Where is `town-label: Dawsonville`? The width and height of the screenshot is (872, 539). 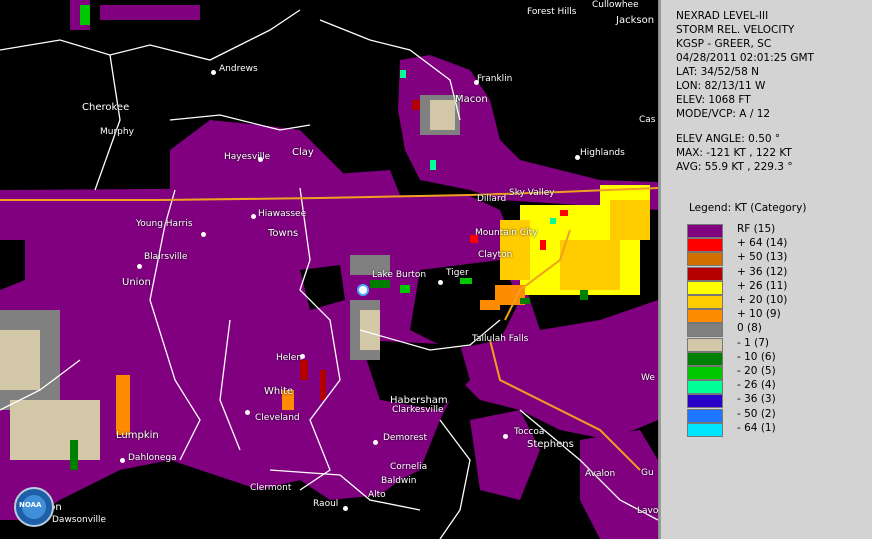
town-label: Dawsonville is located at coordinates (79, 520).